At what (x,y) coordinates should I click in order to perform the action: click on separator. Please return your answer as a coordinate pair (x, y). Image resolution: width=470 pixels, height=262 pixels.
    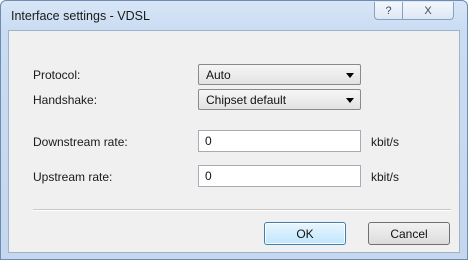
    Looking at the image, I should click on (242, 210).